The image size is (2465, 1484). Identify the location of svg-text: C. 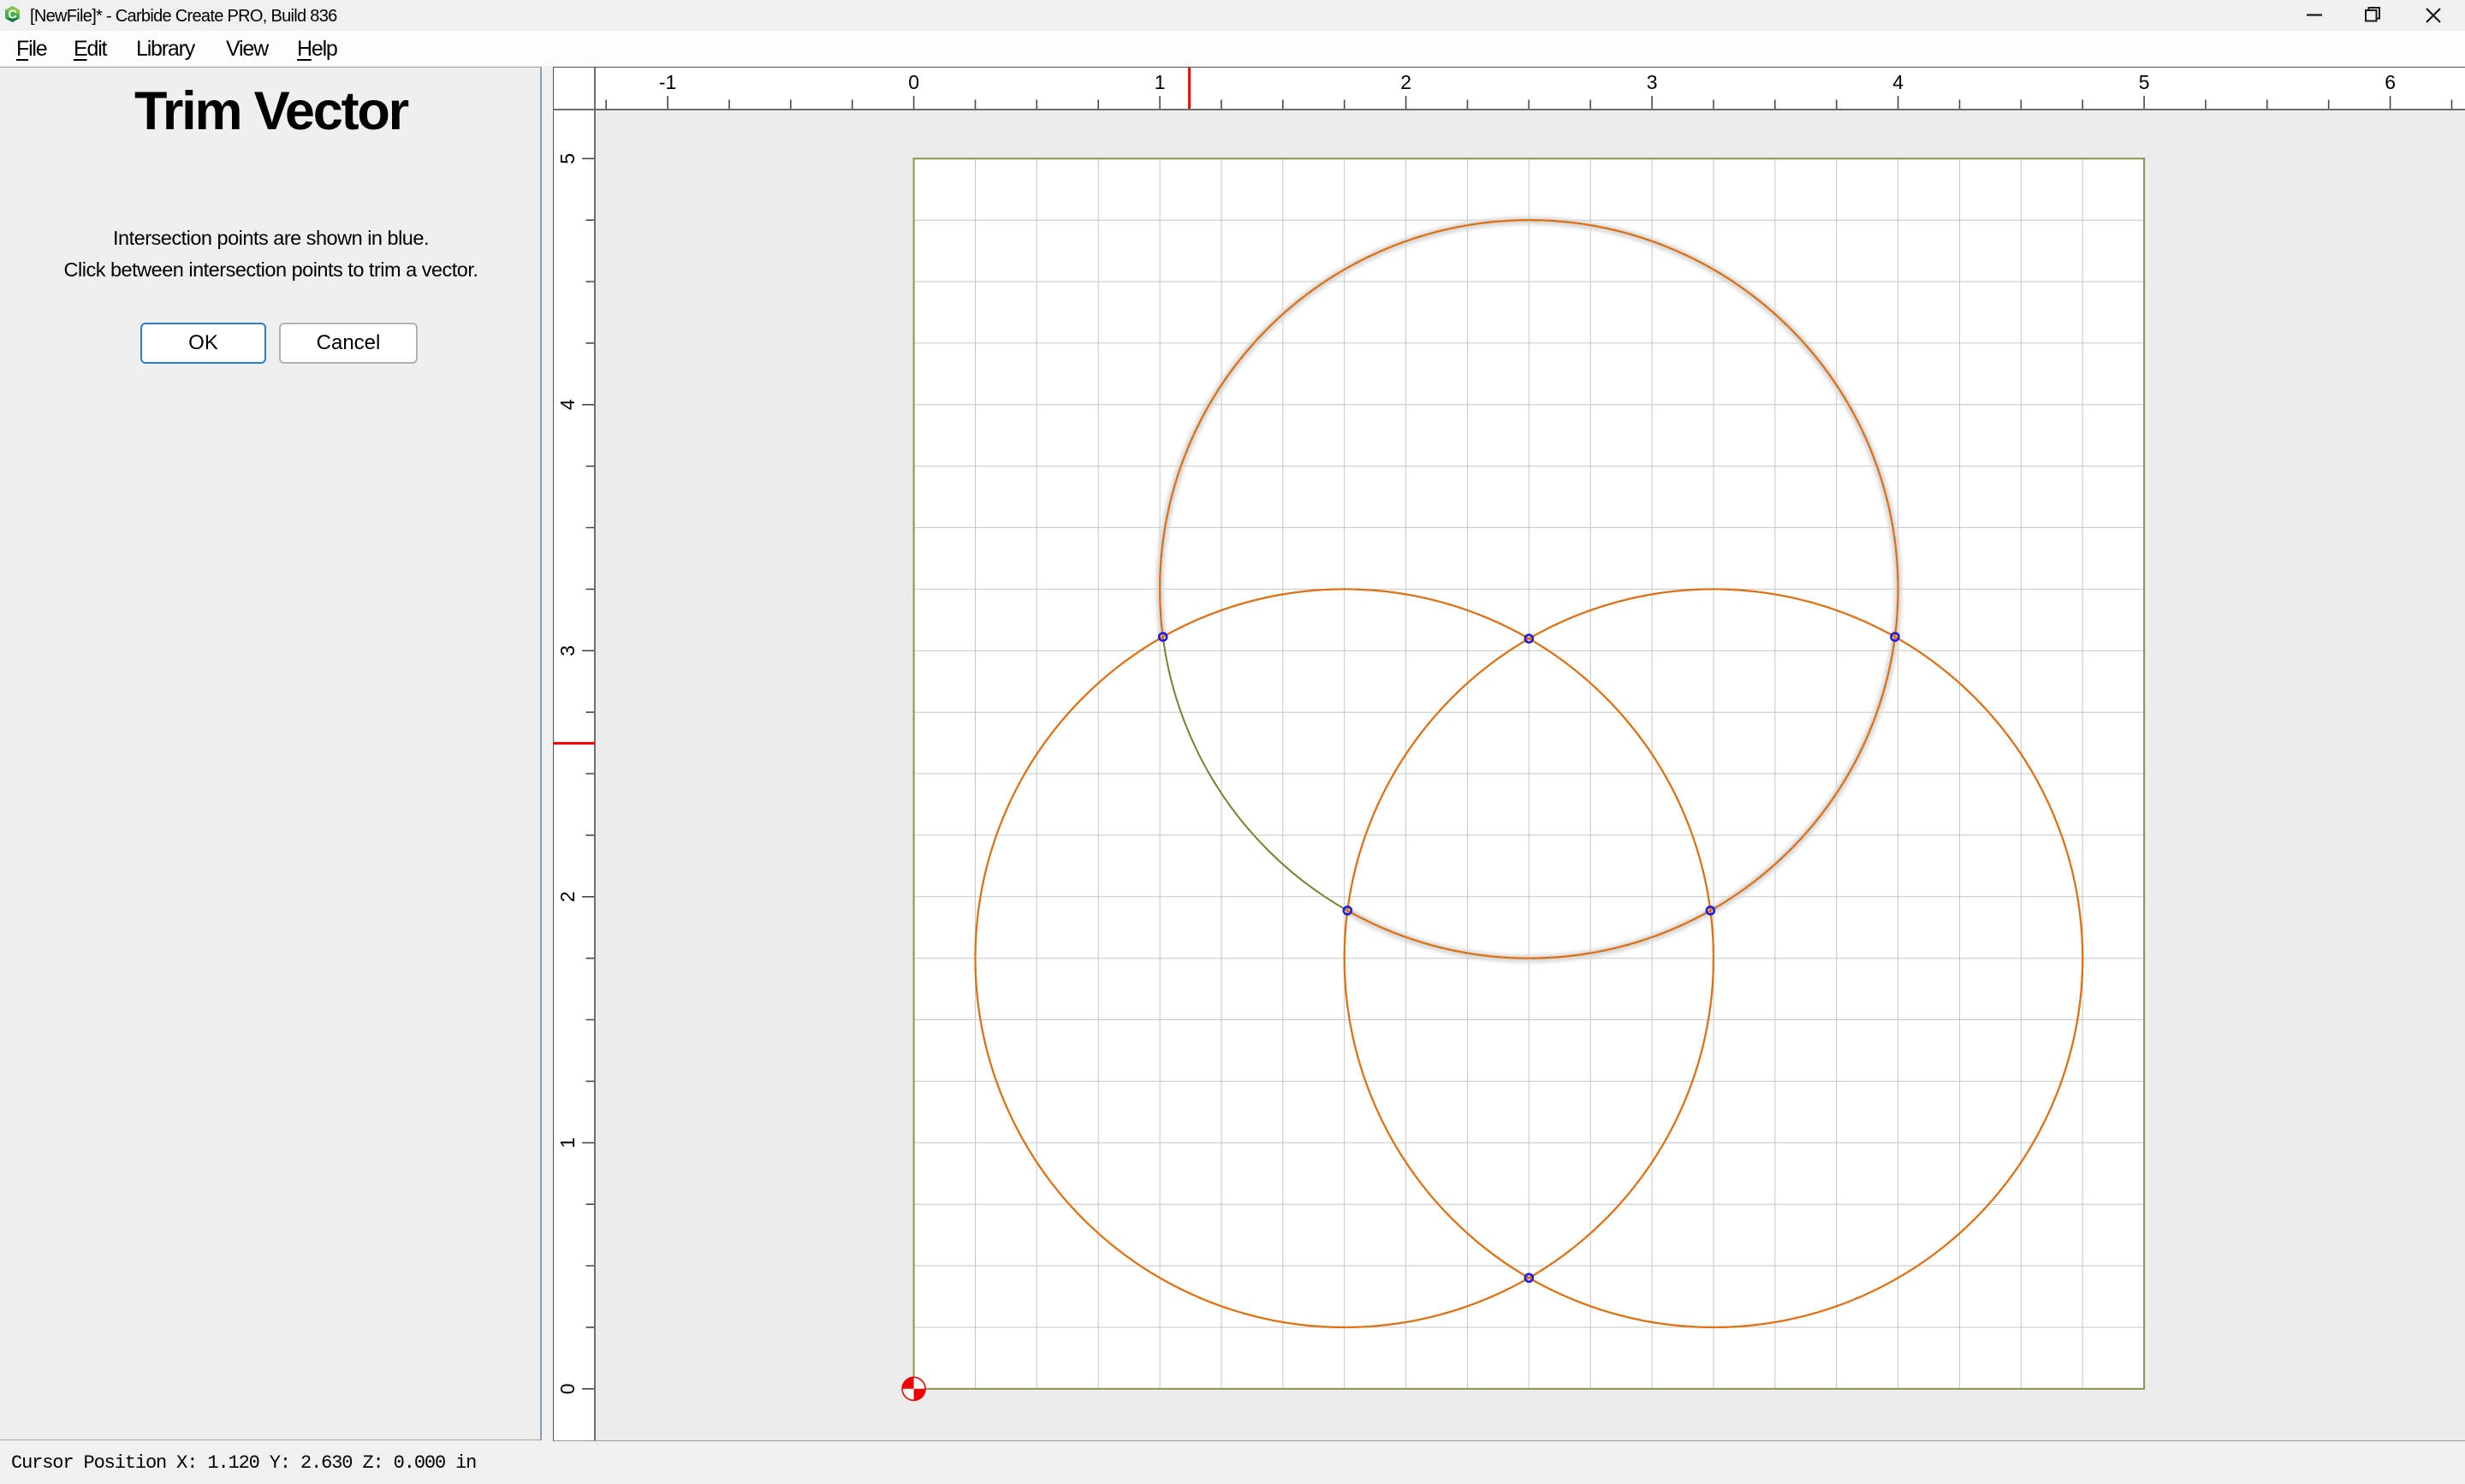
(12, 16).